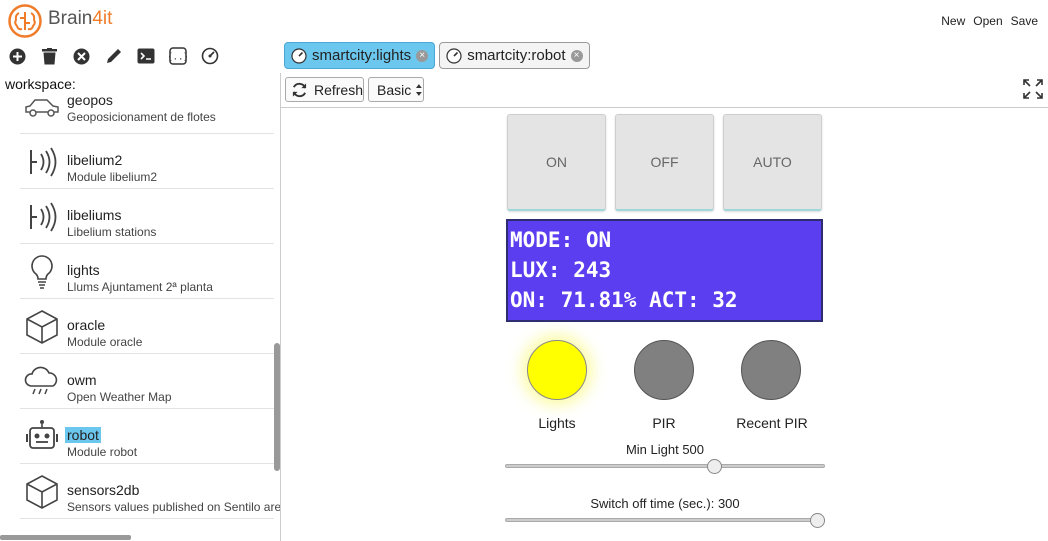  I want to click on sidebar-vertical-scrollbar, so click(277, 407).